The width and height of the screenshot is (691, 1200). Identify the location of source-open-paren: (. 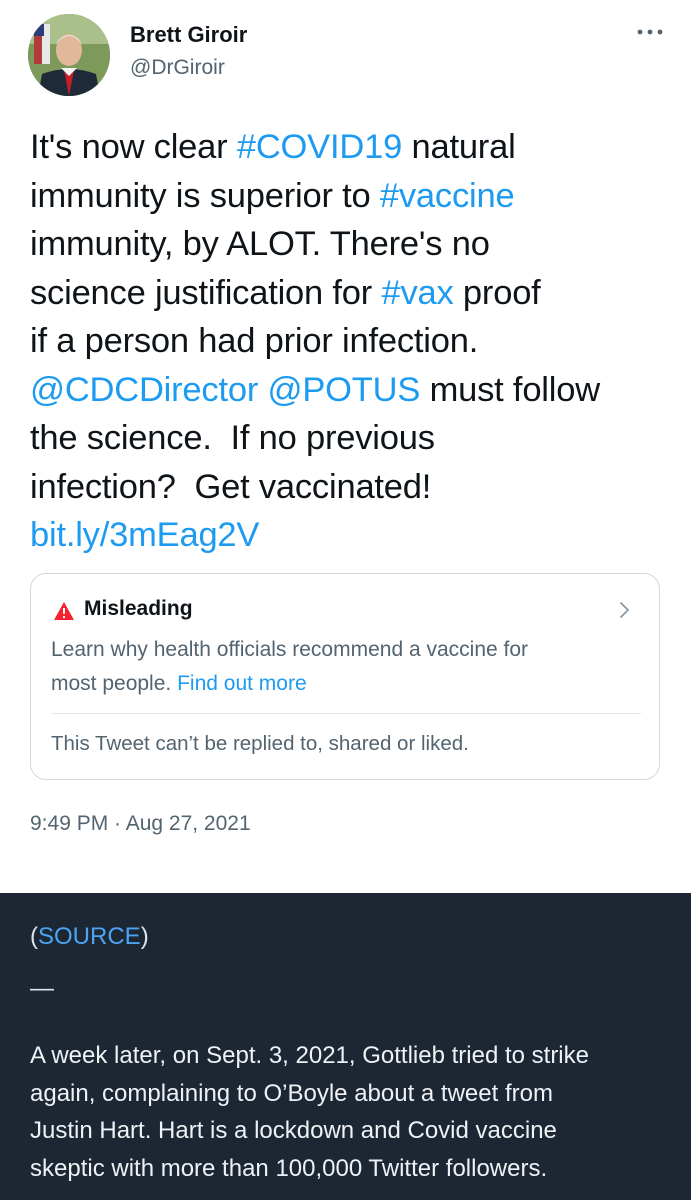
(34, 936).